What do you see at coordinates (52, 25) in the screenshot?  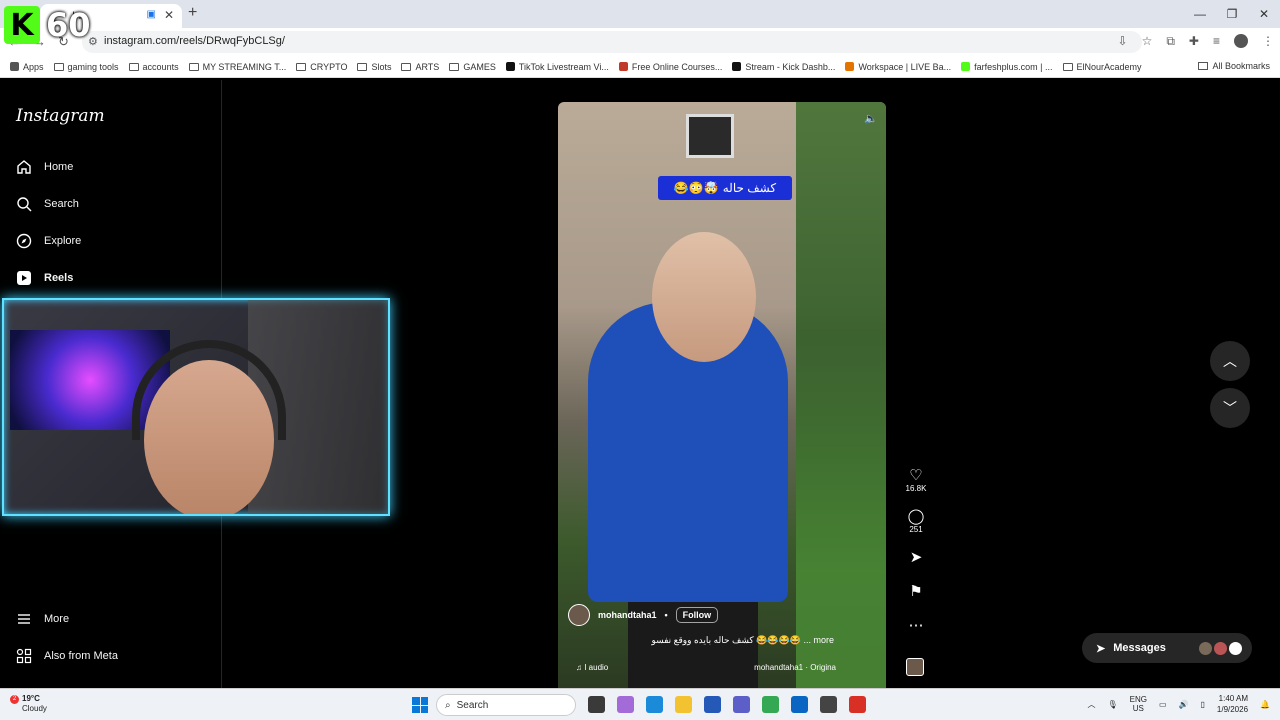 I see `kick-overlay: K 60` at bounding box center [52, 25].